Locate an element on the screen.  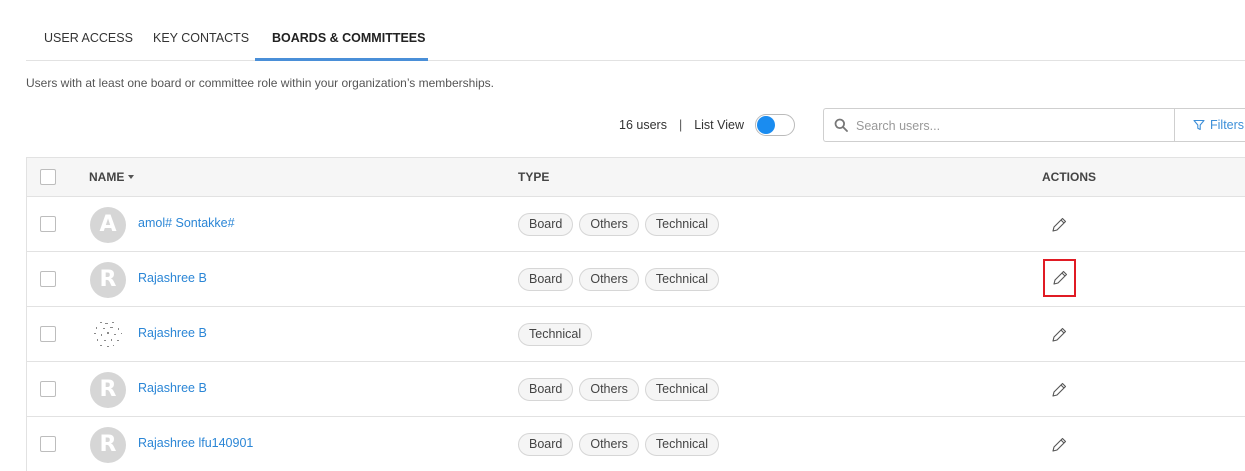
list-view-label: List View is located at coordinates (719, 125).